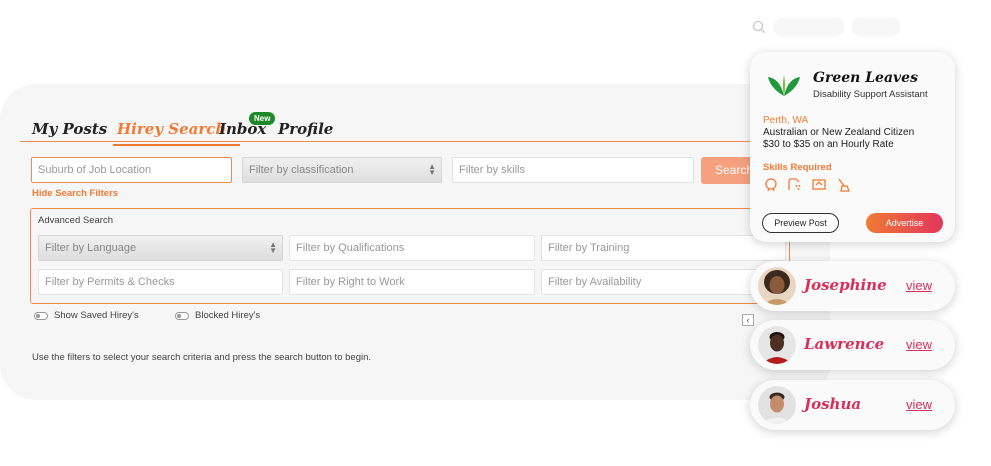 This screenshot has width=991, height=466. Describe the element at coordinates (262, 118) in the screenshot. I see `inbox-new-badge: New` at that location.